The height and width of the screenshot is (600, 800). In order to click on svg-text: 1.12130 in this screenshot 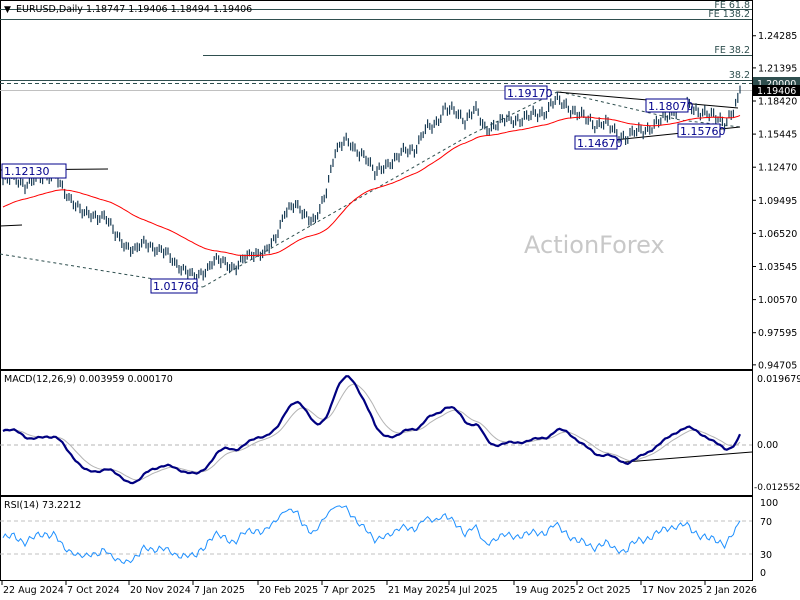, I will do `click(27, 171)`.